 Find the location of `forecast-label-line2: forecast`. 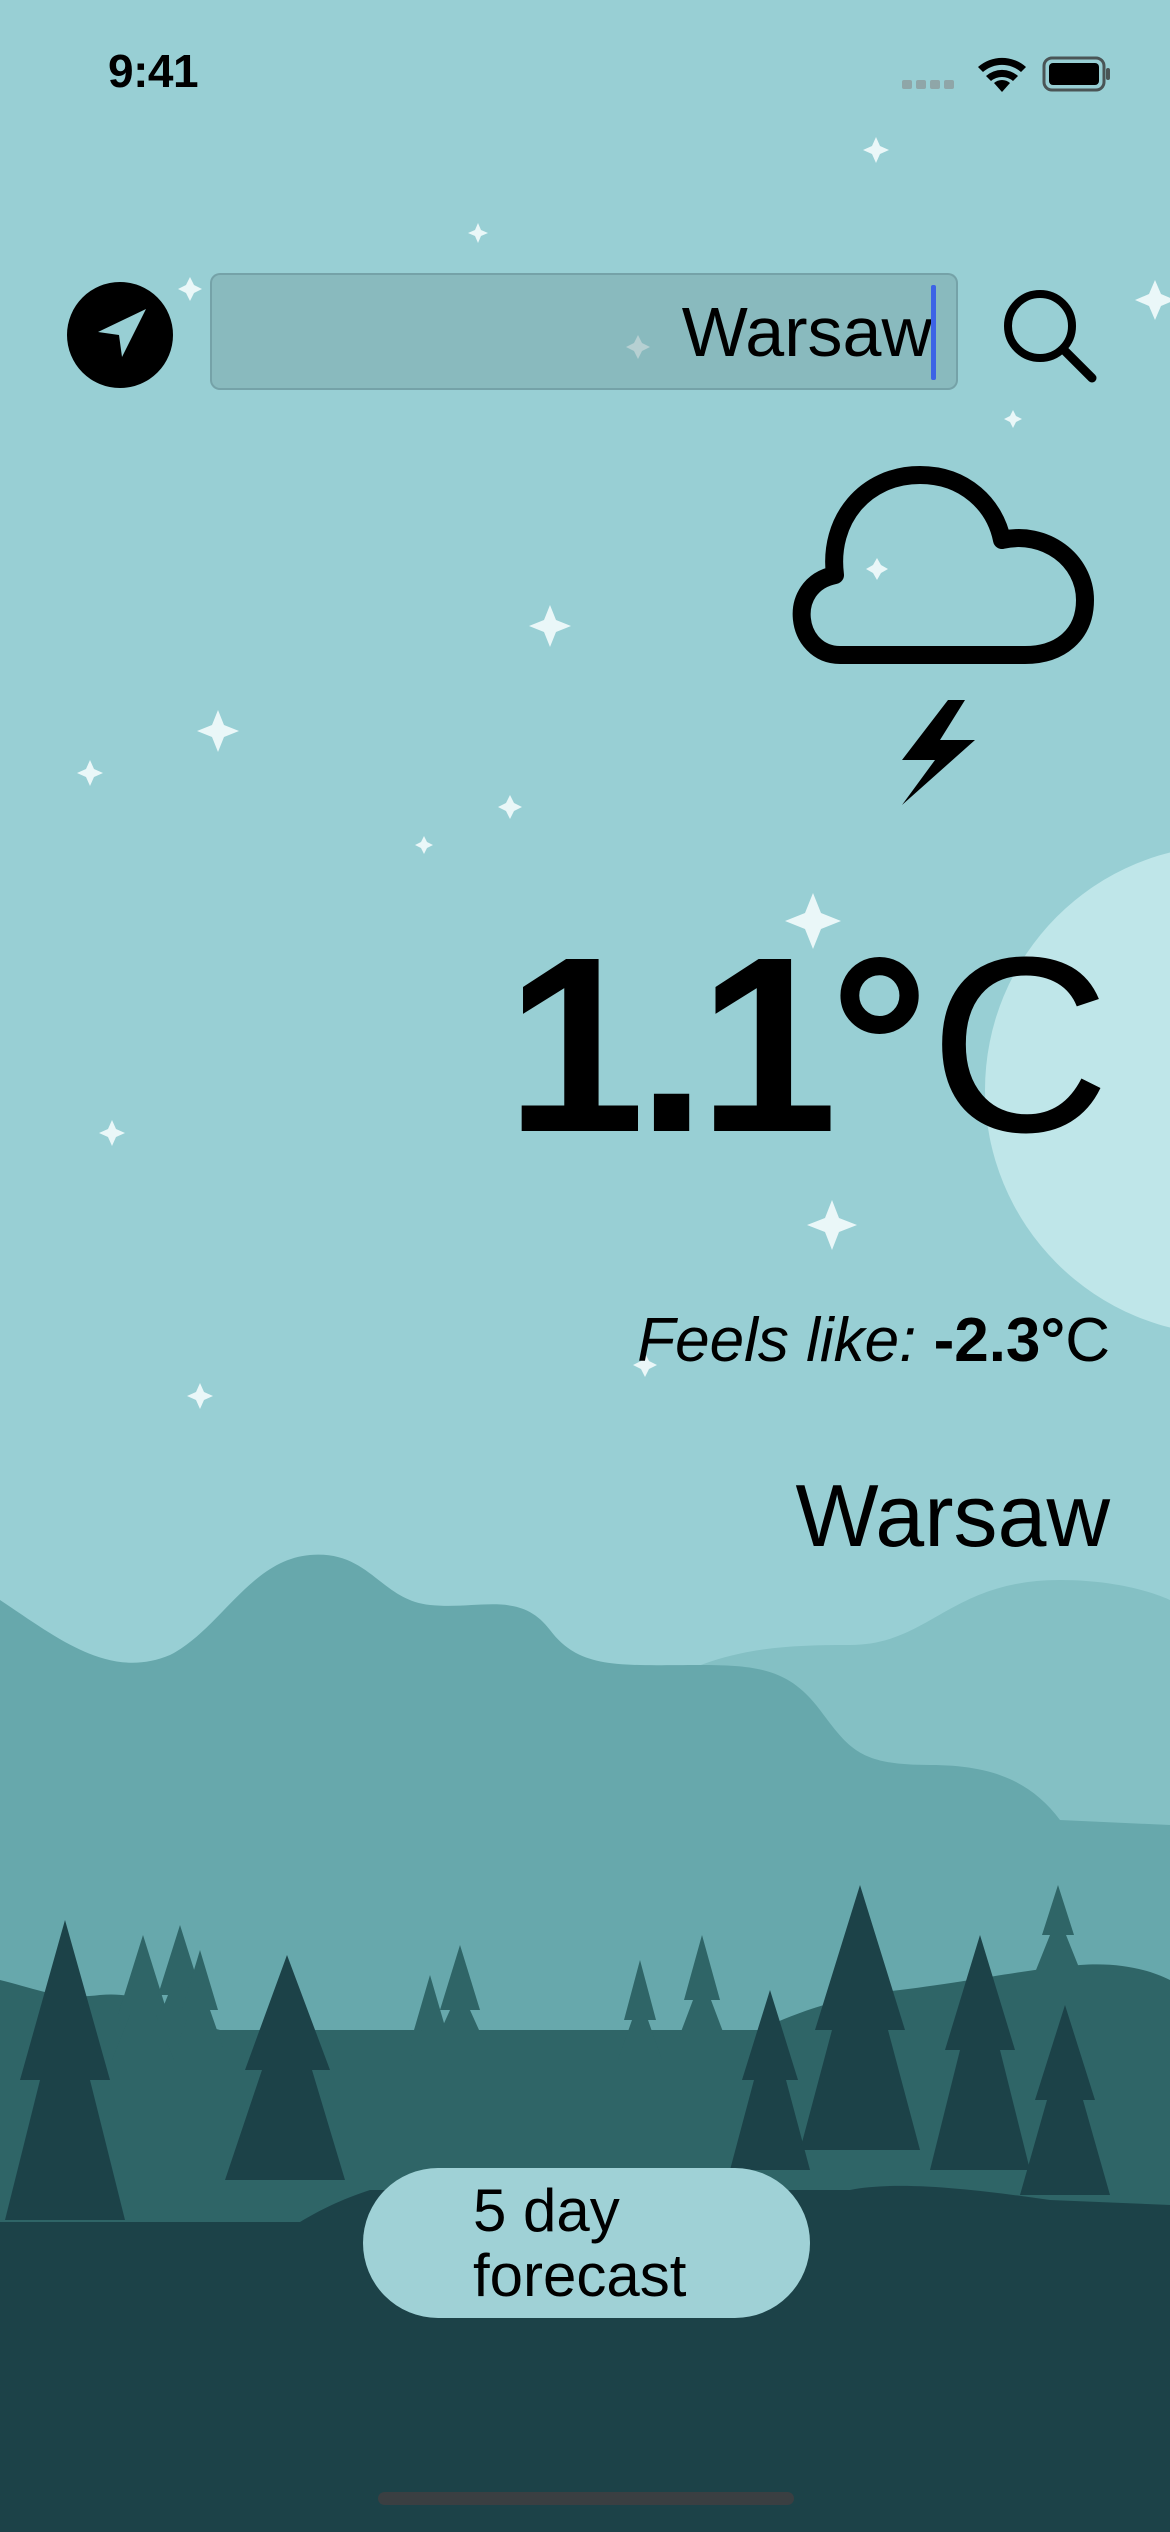

forecast-label-line2: forecast is located at coordinates (580, 2275).